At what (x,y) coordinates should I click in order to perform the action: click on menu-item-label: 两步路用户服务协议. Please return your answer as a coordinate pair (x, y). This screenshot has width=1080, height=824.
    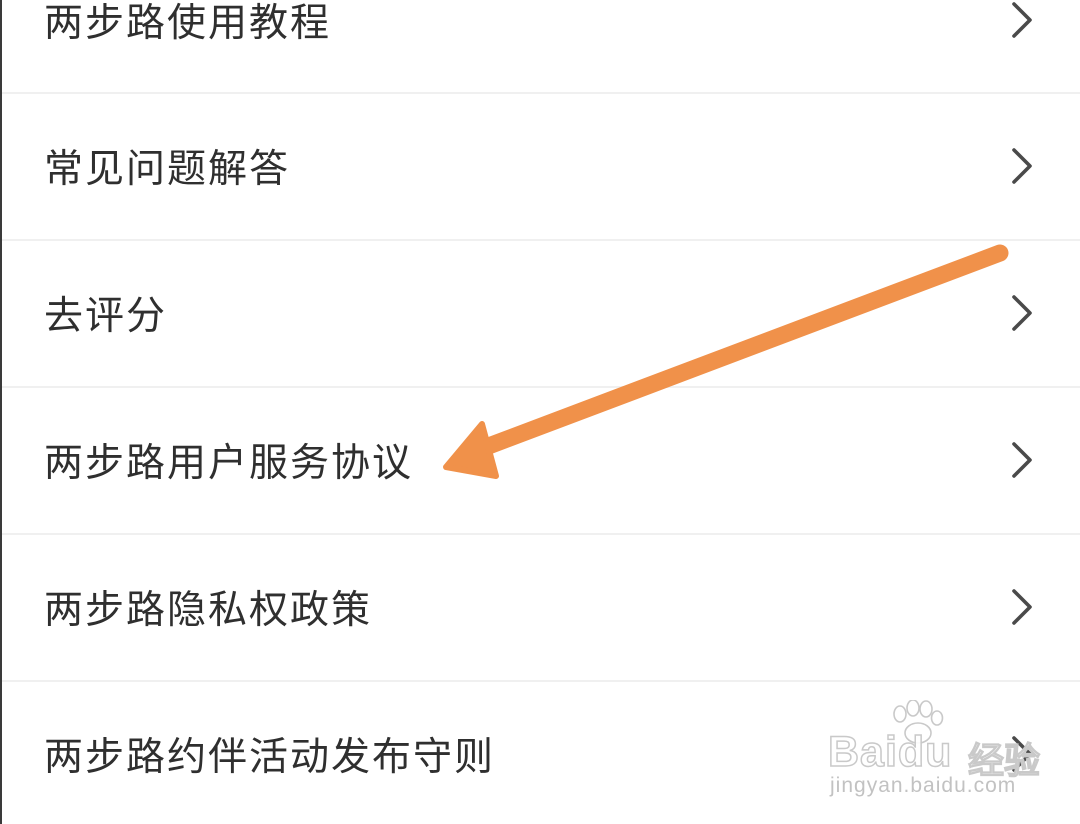
    Looking at the image, I should click on (229, 463).